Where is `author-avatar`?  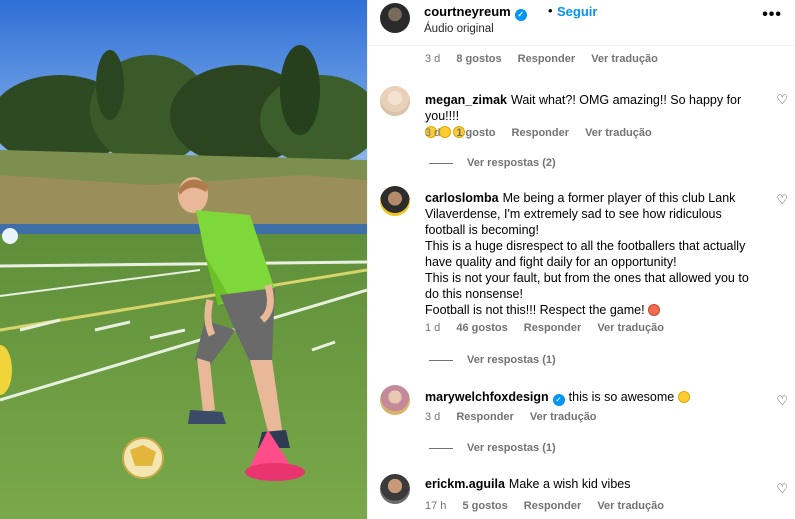 author-avatar is located at coordinates (395, 18).